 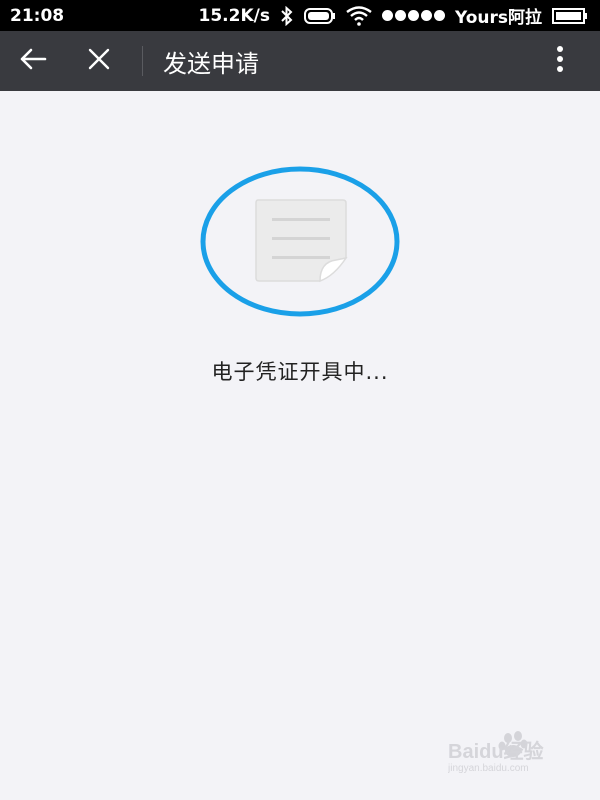 What do you see at coordinates (300, 61) in the screenshot?
I see `nav-bar: 发送申请` at bounding box center [300, 61].